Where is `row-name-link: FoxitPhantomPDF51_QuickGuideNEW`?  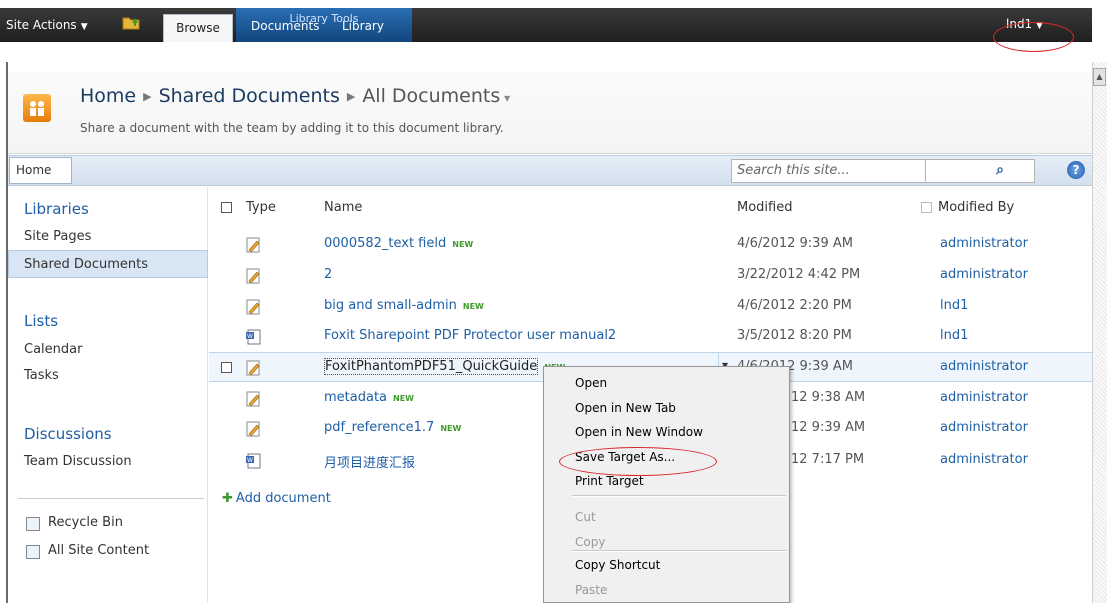 row-name-link: FoxitPhantomPDF51_QuickGuideNEW is located at coordinates (444, 366).